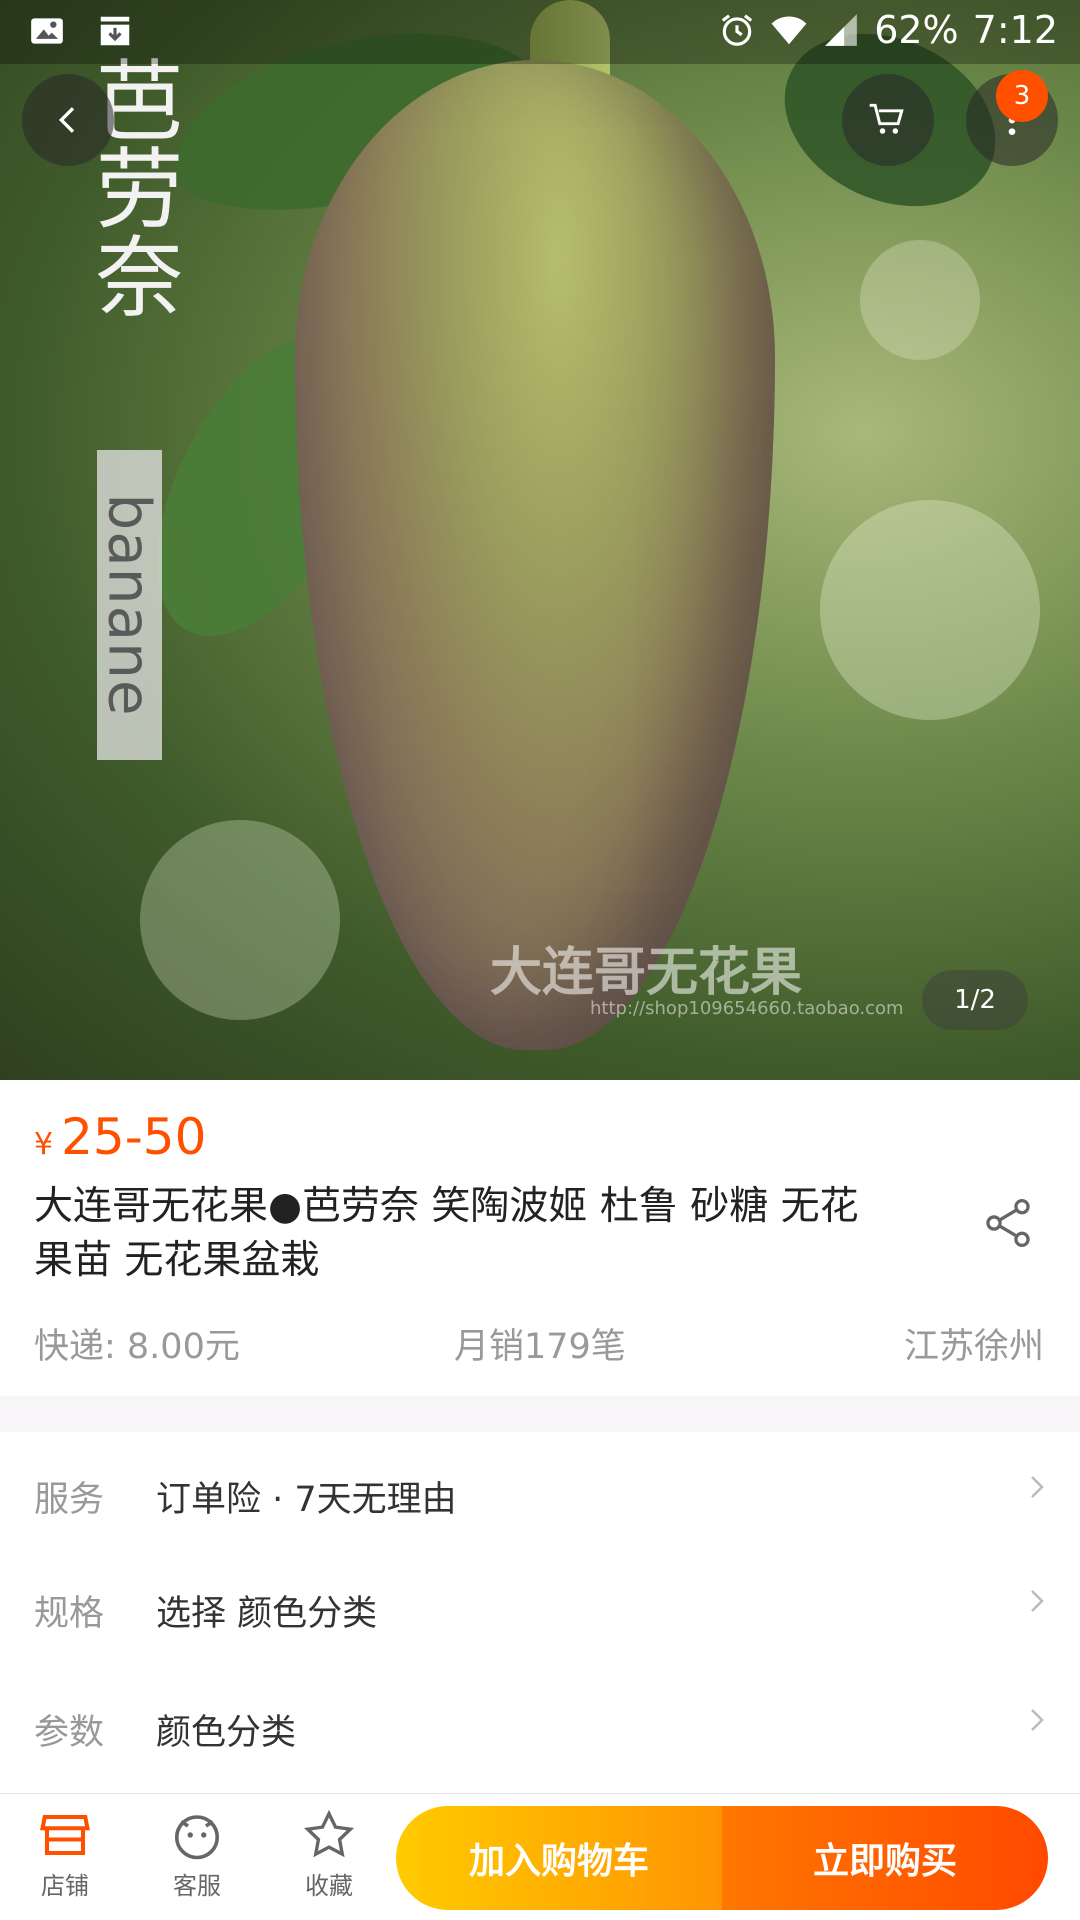 The image size is (1080, 1920). What do you see at coordinates (197, 1837) in the screenshot?
I see `chat-face-icon` at bounding box center [197, 1837].